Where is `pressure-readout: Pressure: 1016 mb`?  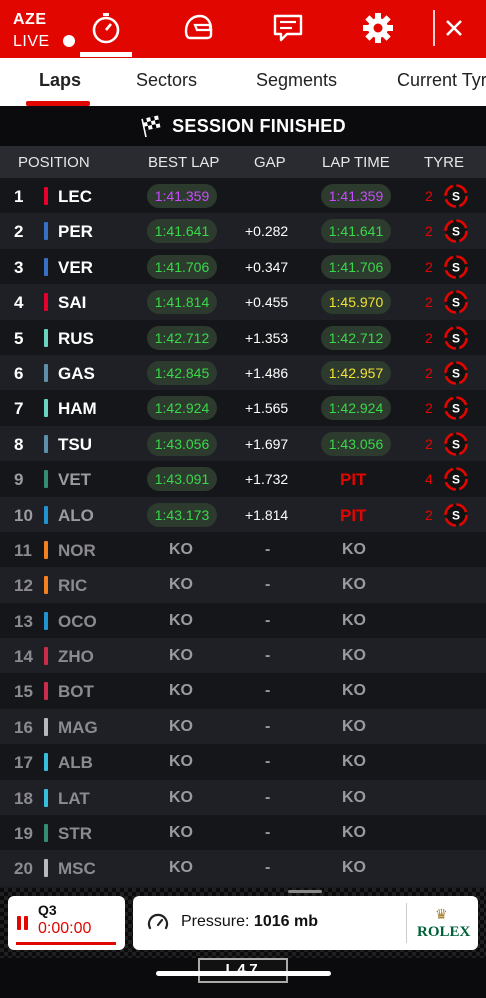 pressure-readout: Pressure: 1016 mb is located at coordinates (249, 922).